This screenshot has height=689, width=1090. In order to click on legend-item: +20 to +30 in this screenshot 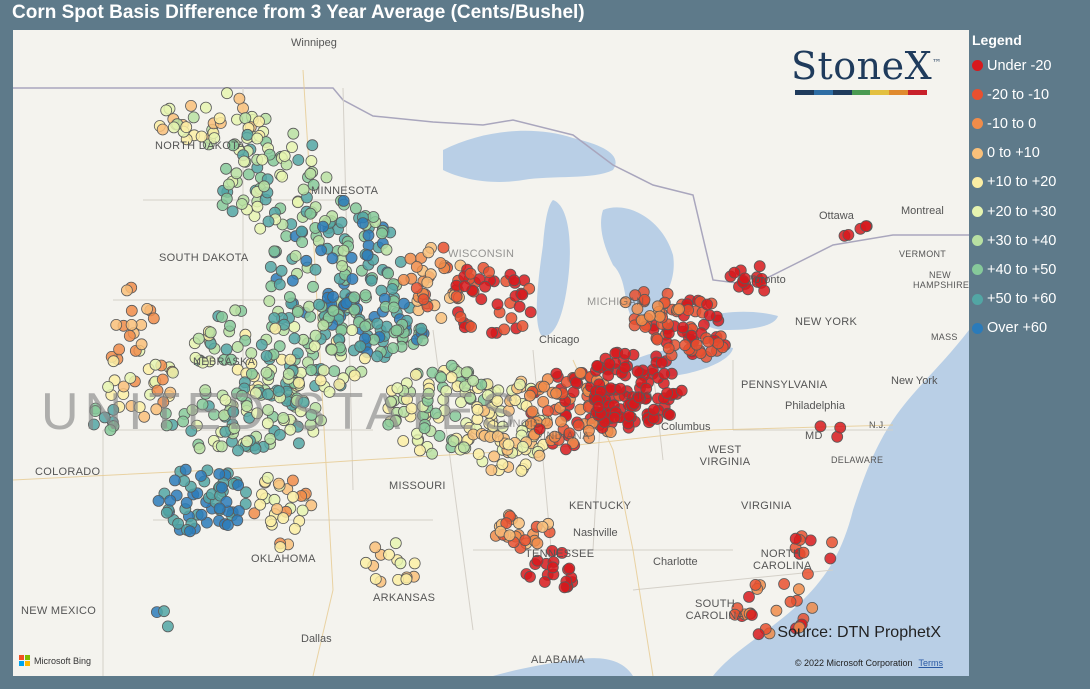, I will do `click(1030, 211)`.